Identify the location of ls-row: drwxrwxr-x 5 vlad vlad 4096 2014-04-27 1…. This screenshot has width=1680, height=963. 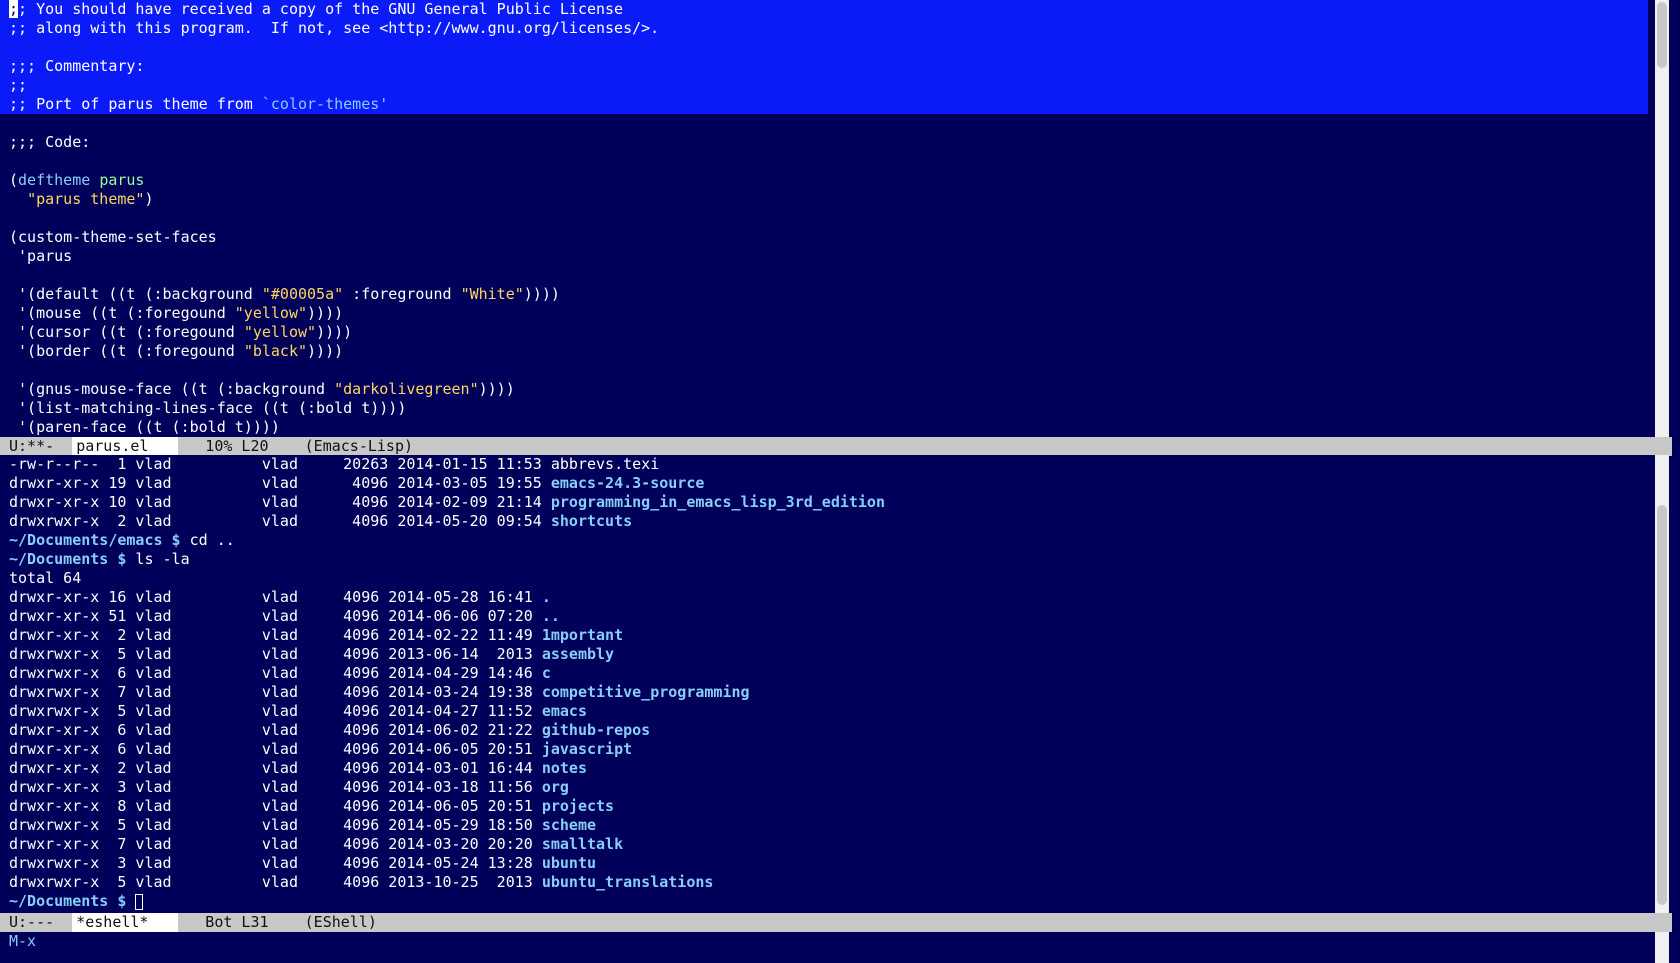
(824, 711).